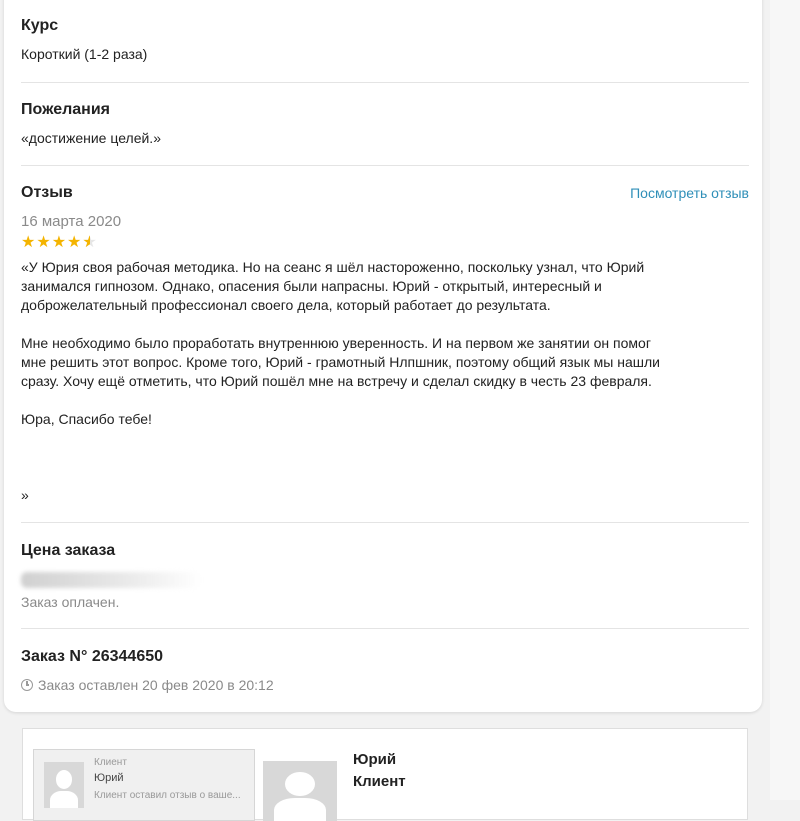 The image size is (800, 821). Describe the element at coordinates (110, 762) in the screenshot. I see `mini-role-label: Клиент` at that location.